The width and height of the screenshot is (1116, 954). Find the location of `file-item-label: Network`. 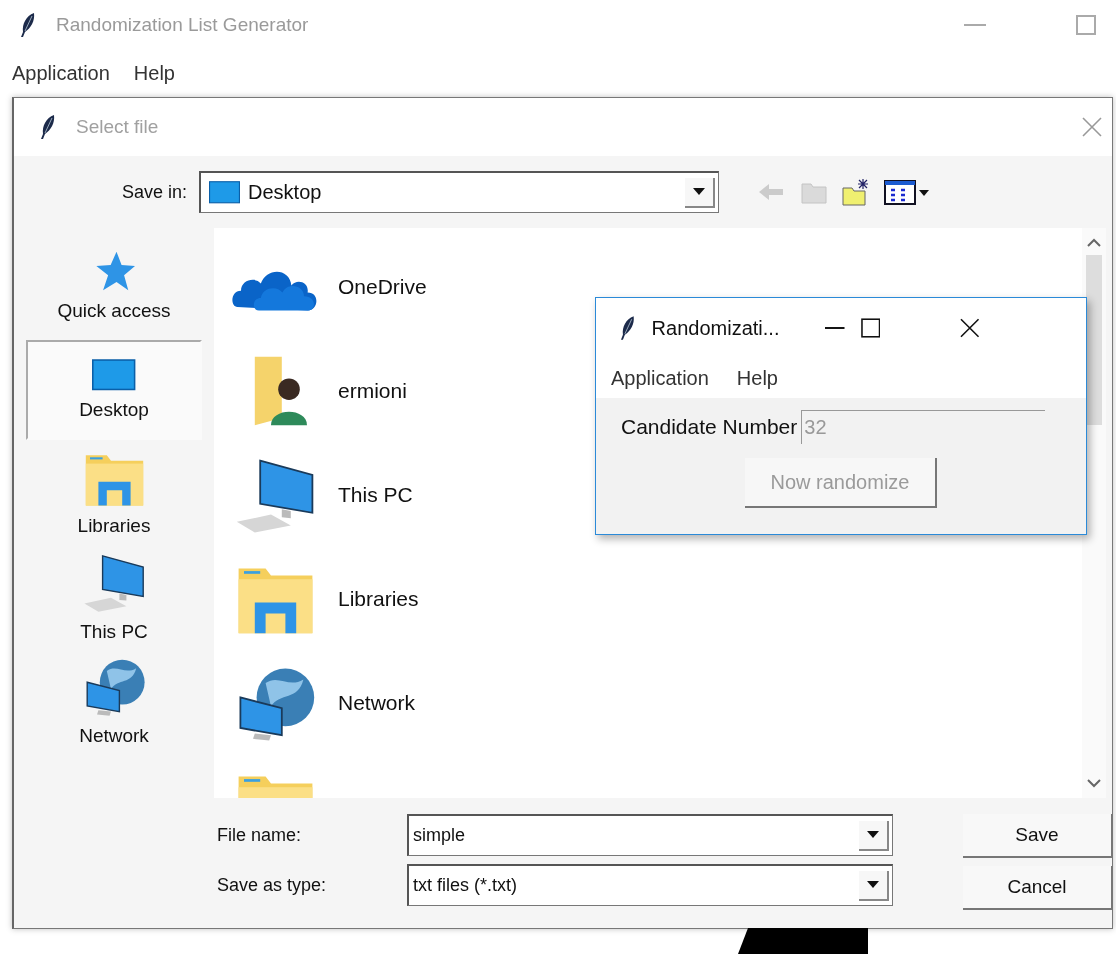

file-item-label: Network is located at coordinates (377, 703).